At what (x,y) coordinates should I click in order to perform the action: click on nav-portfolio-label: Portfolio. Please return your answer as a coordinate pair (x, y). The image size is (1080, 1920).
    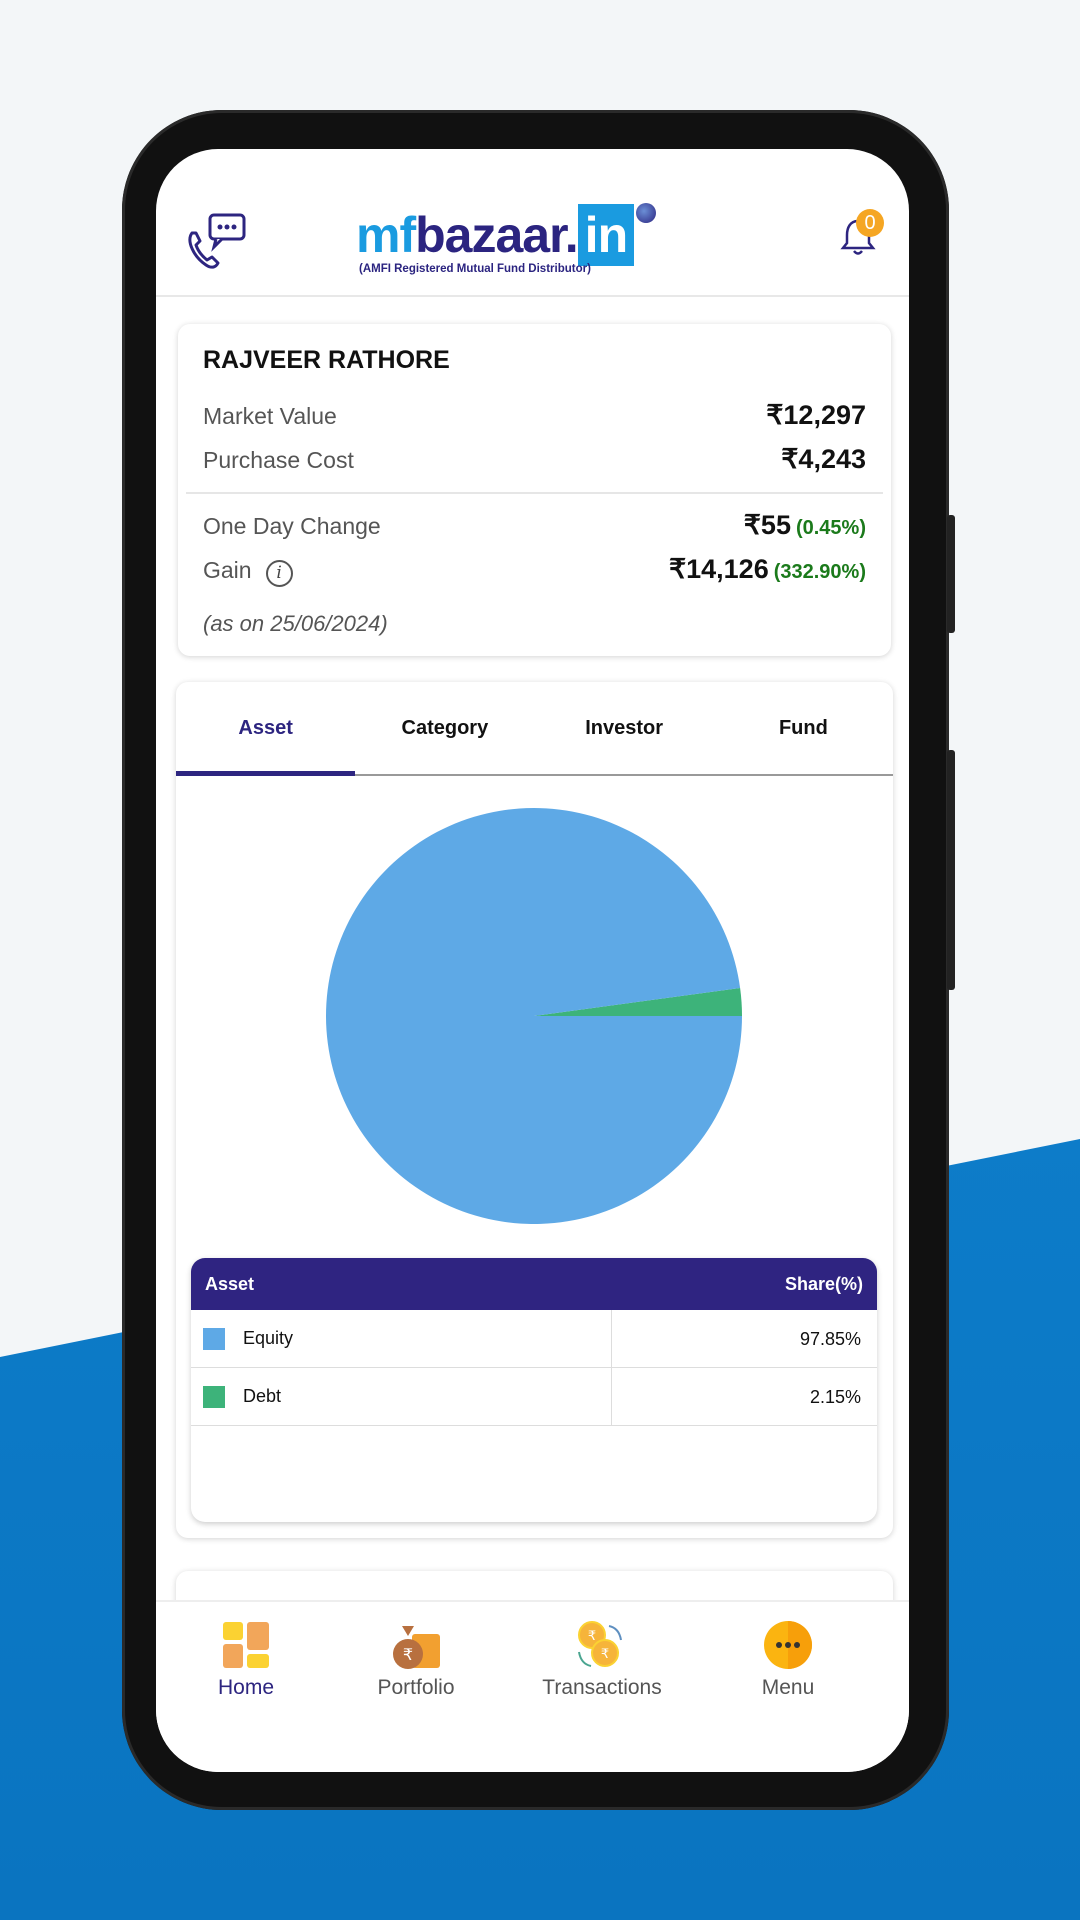
    Looking at the image, I should click on (416, 1687).